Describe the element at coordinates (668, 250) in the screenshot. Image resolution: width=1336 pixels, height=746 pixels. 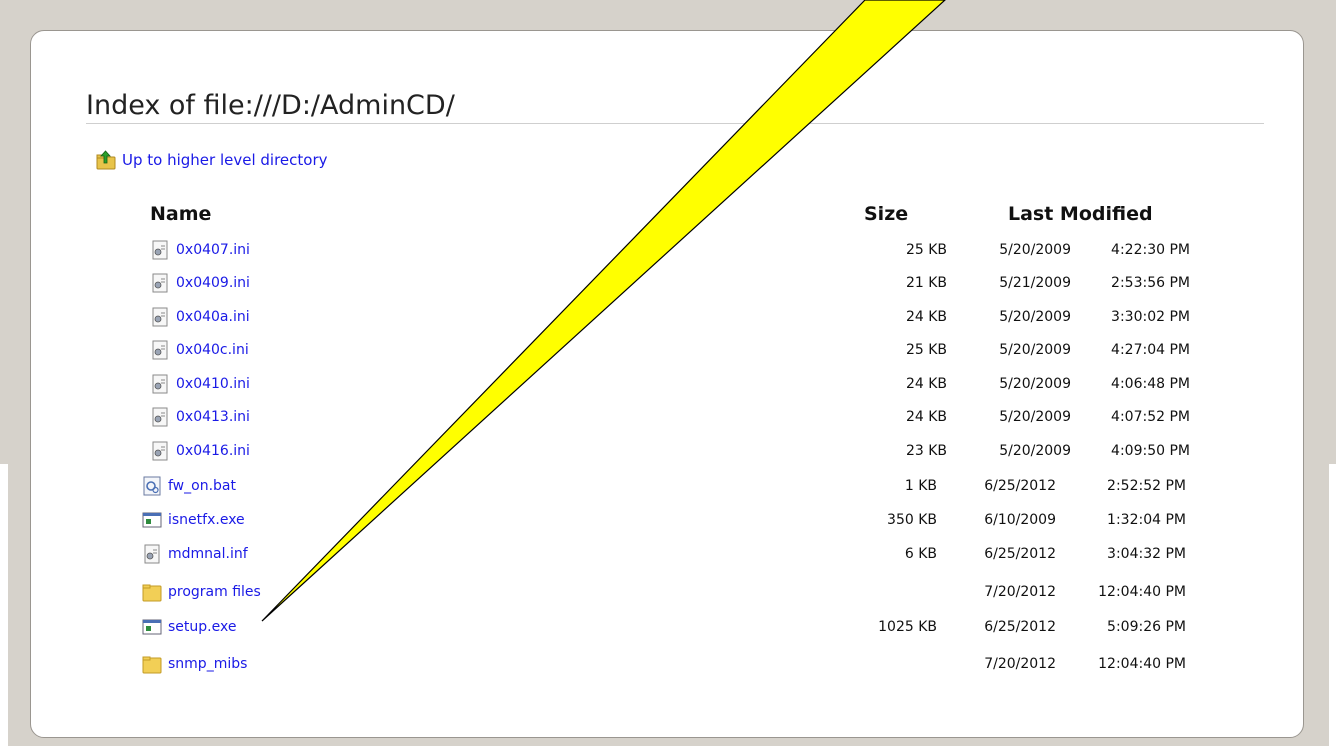
I see `file-row: 0x0407.ini 25 KB 5/20/2009 4:22:30 PM` at that location.